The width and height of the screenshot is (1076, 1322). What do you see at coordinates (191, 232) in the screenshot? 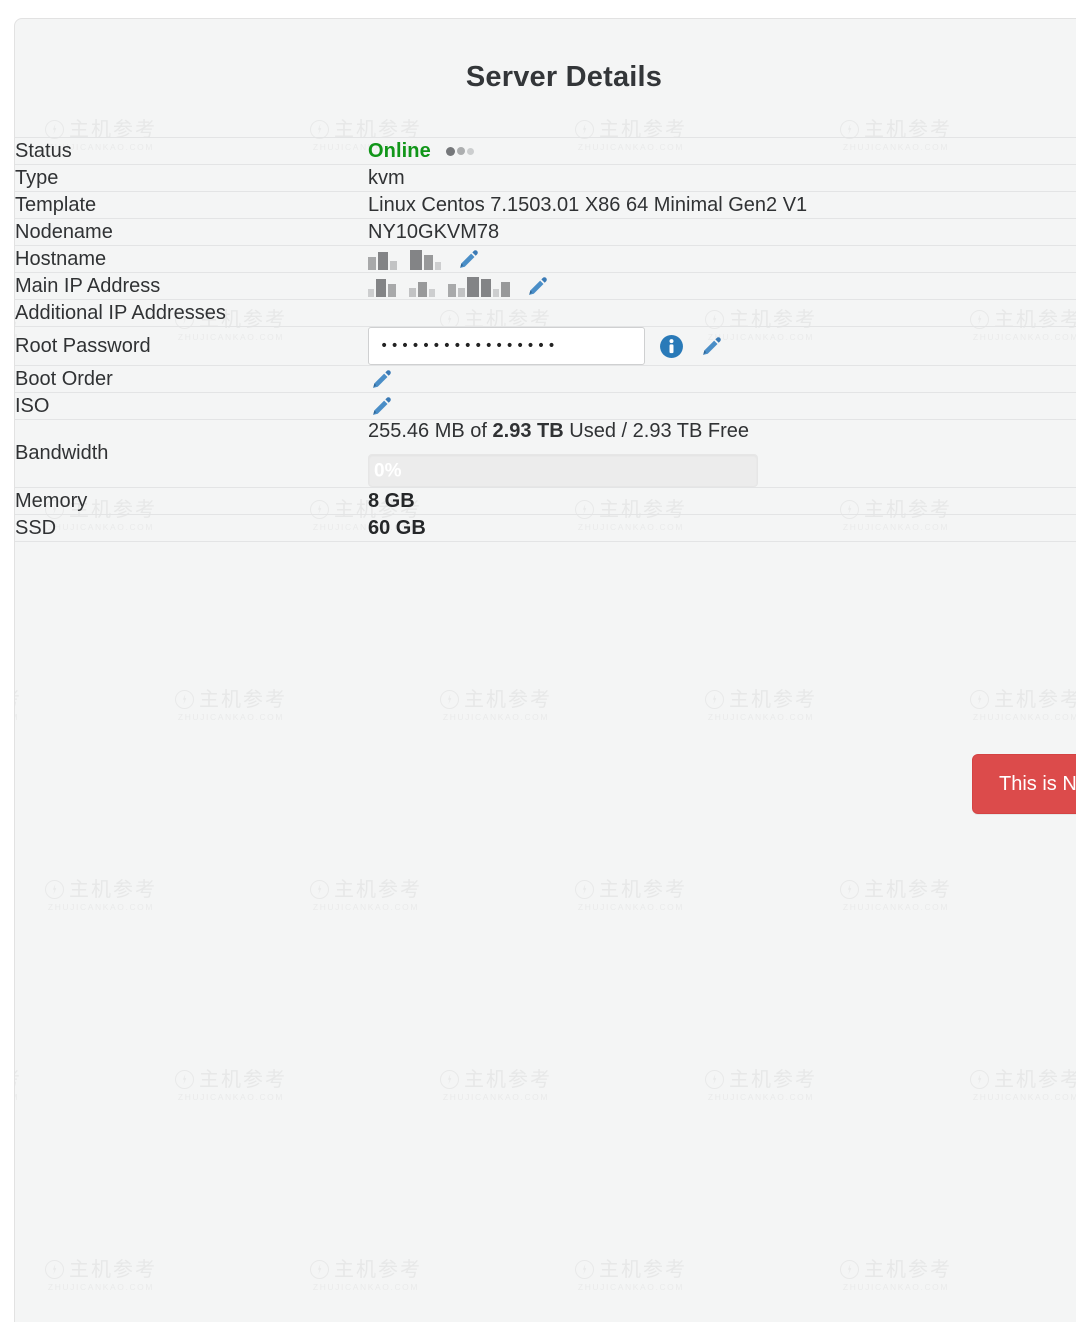
I see `row-label-nodename: Nodename` at bounding box center [191, 232].